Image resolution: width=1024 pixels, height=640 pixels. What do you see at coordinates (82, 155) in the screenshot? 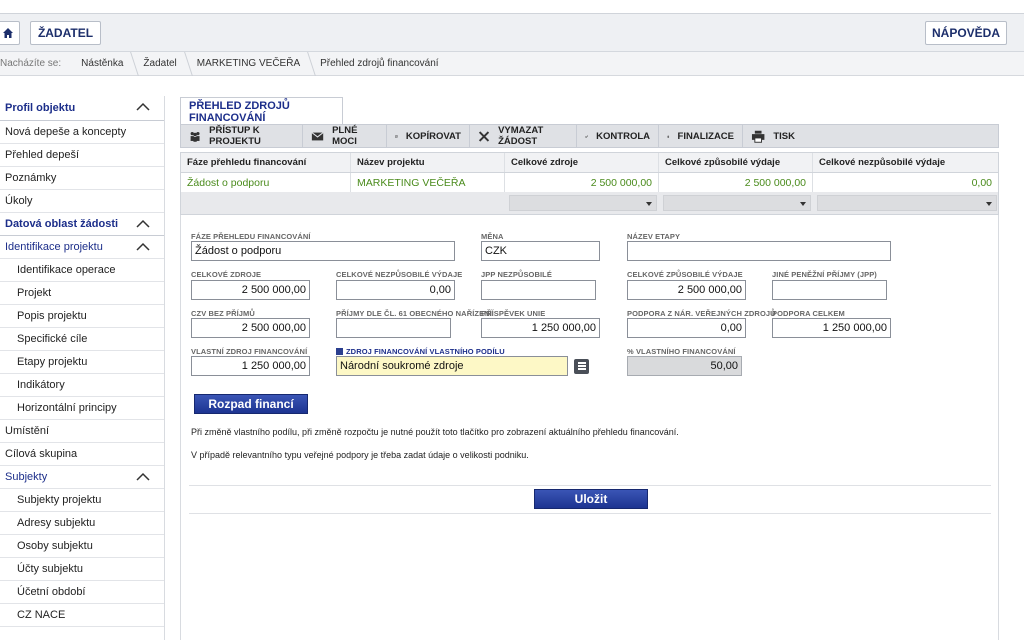
I see `sidebar-item-prehled-depesi: Přehled depeší` at bounding box center [82, 155].